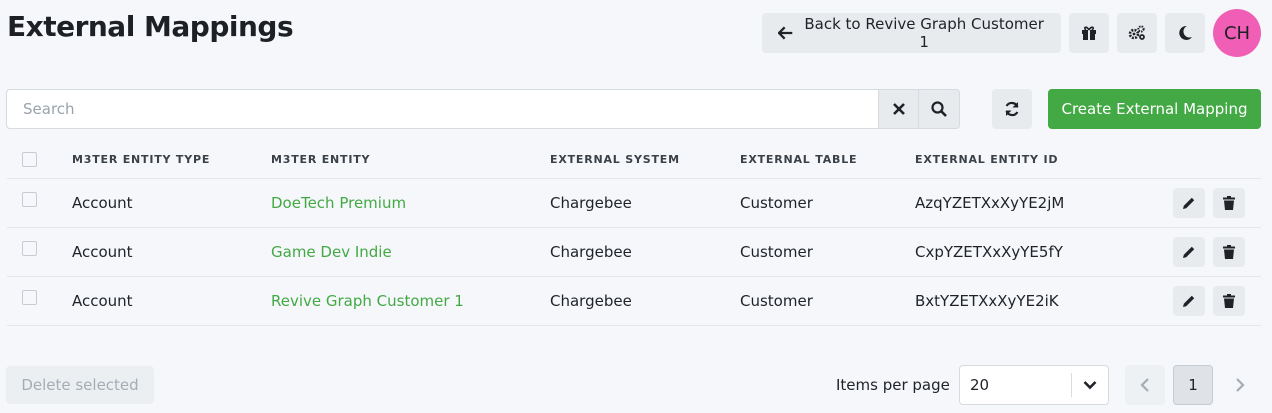 This screenshot has width=1272, height=413. Describe the element at coordinates (171, 160) in the screenshot. I see `column-header: M3TER ENTITY TYPE` at that location.